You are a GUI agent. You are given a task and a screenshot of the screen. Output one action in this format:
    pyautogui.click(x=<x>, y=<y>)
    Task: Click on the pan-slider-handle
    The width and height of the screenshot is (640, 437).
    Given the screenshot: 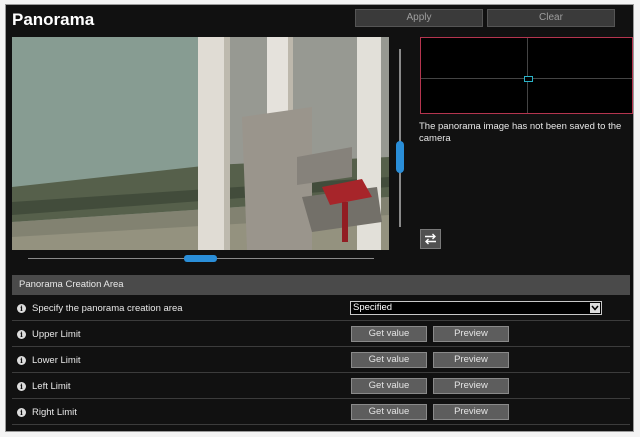 What is the action you would take?
    pyautogui.click(x=200, y=258)
    